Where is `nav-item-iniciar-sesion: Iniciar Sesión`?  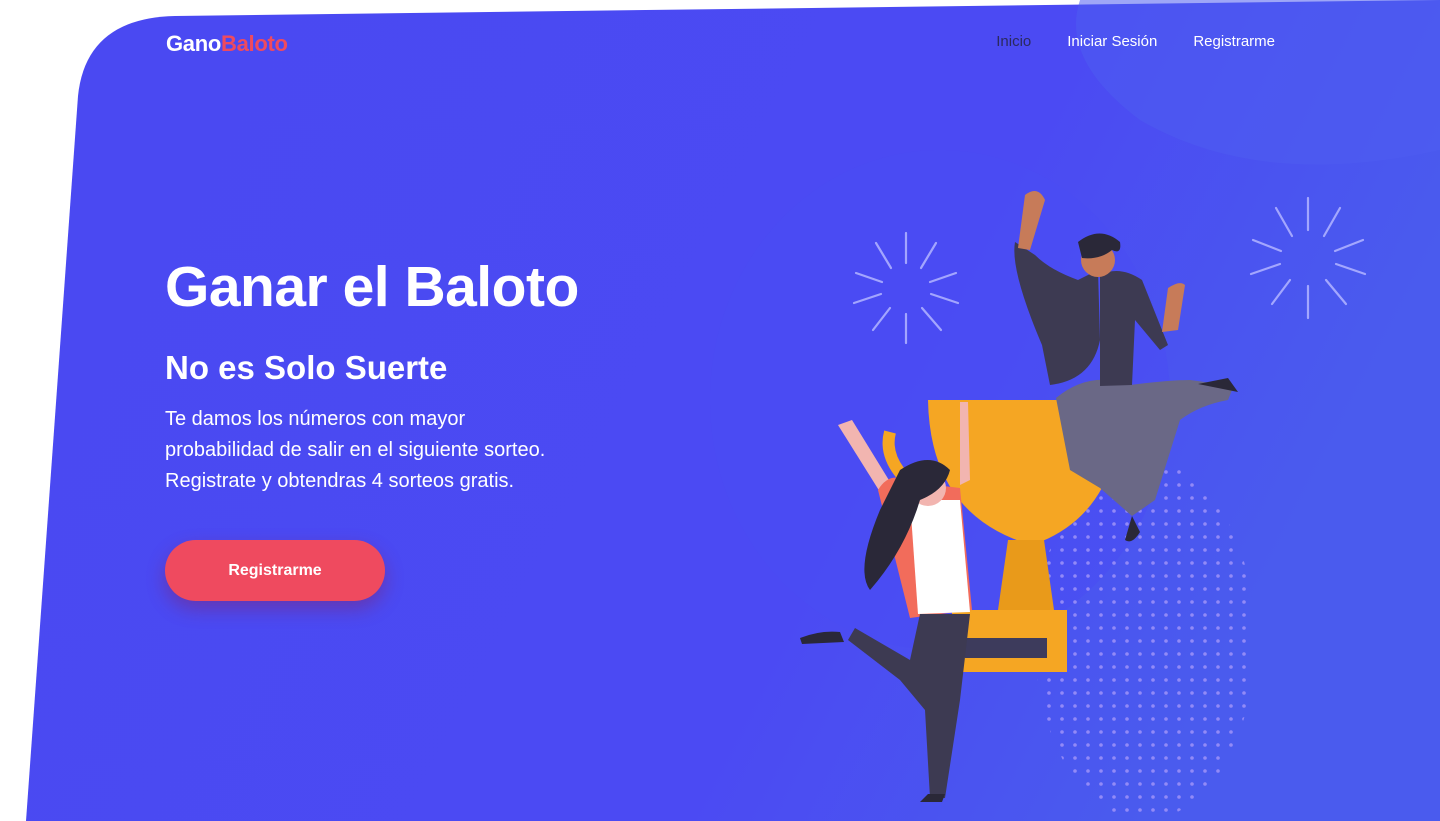 nav-item-iniciar-sesion: Iniciar Sesión is located at coordinates (1112, 41).